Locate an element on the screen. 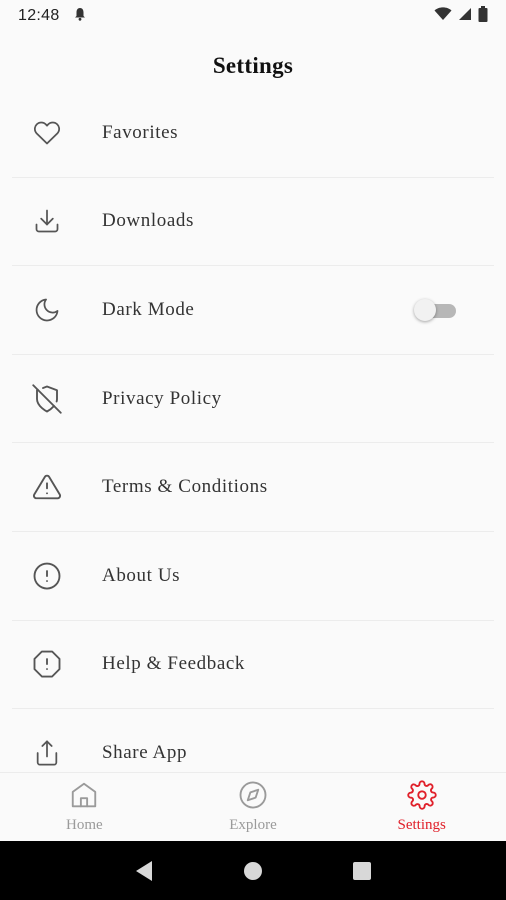 This screenshot has height=900, width=506. settings-item-label: Dark Mode is located at coordinates (148, 309).